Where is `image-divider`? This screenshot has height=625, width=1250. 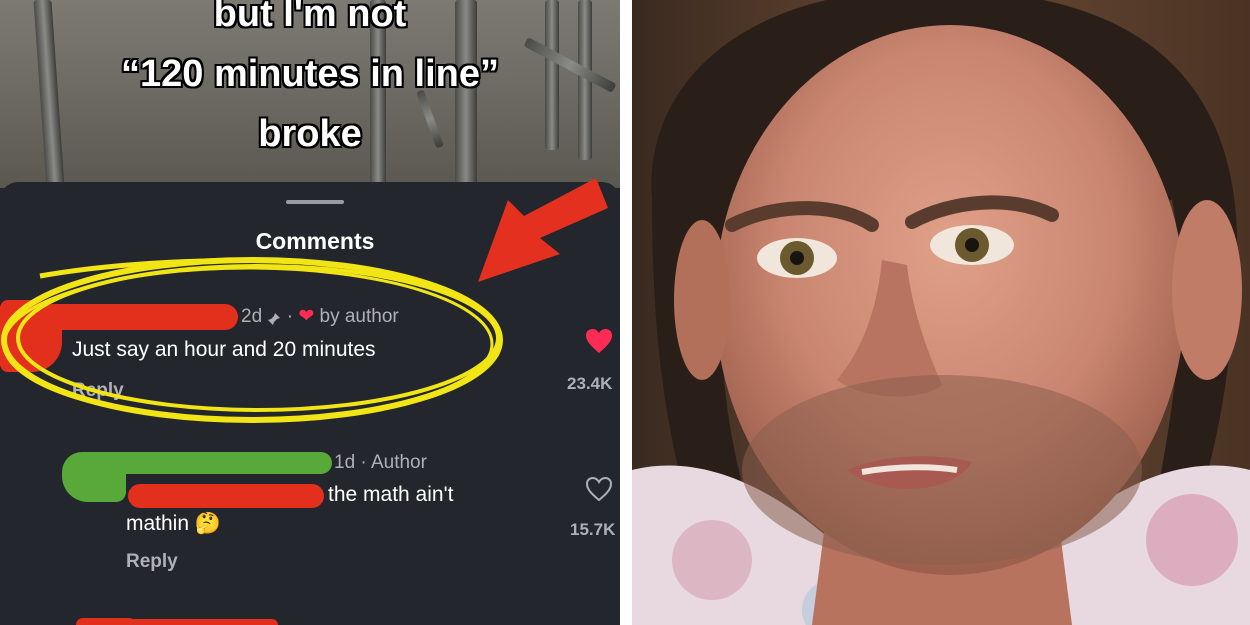 image-divider is located at coordinates (626, 312).